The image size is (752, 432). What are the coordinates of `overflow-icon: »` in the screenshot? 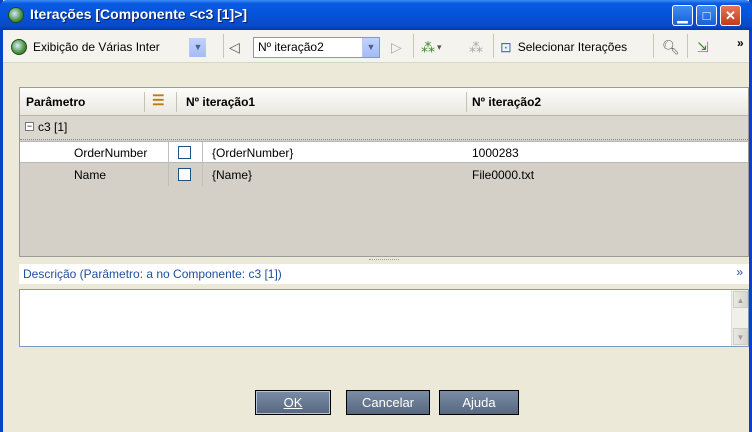 It's located at (740, 43).